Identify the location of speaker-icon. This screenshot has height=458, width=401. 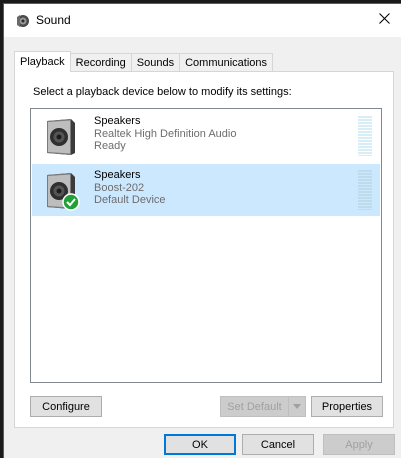
(23, 21).